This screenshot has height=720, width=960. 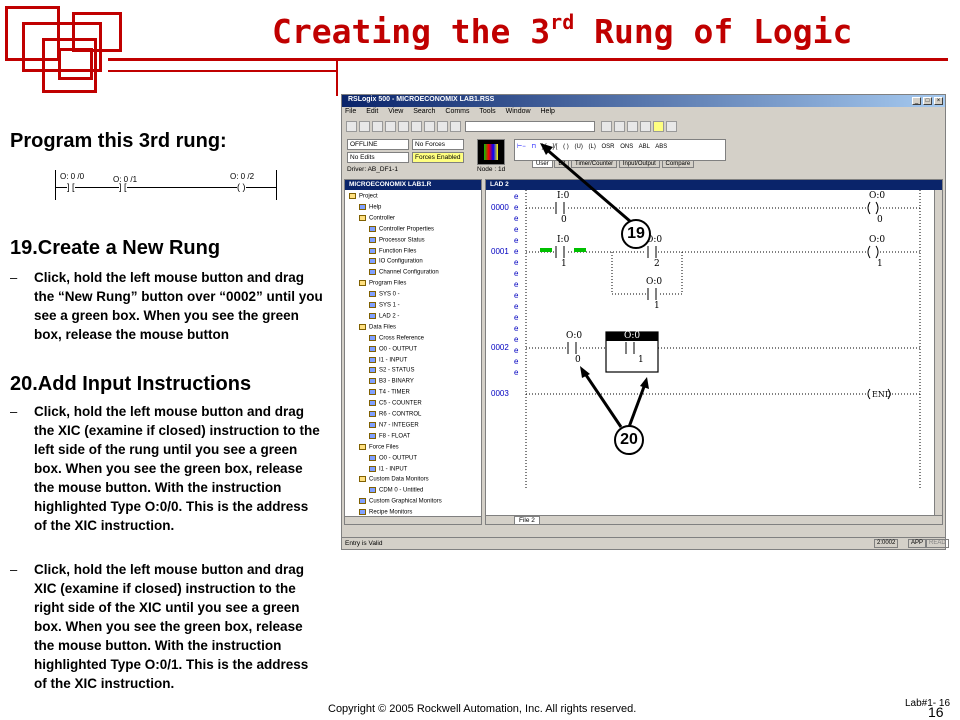 I want to click on tree-item: R6 - CONTROL, so click(x=395, y=416).